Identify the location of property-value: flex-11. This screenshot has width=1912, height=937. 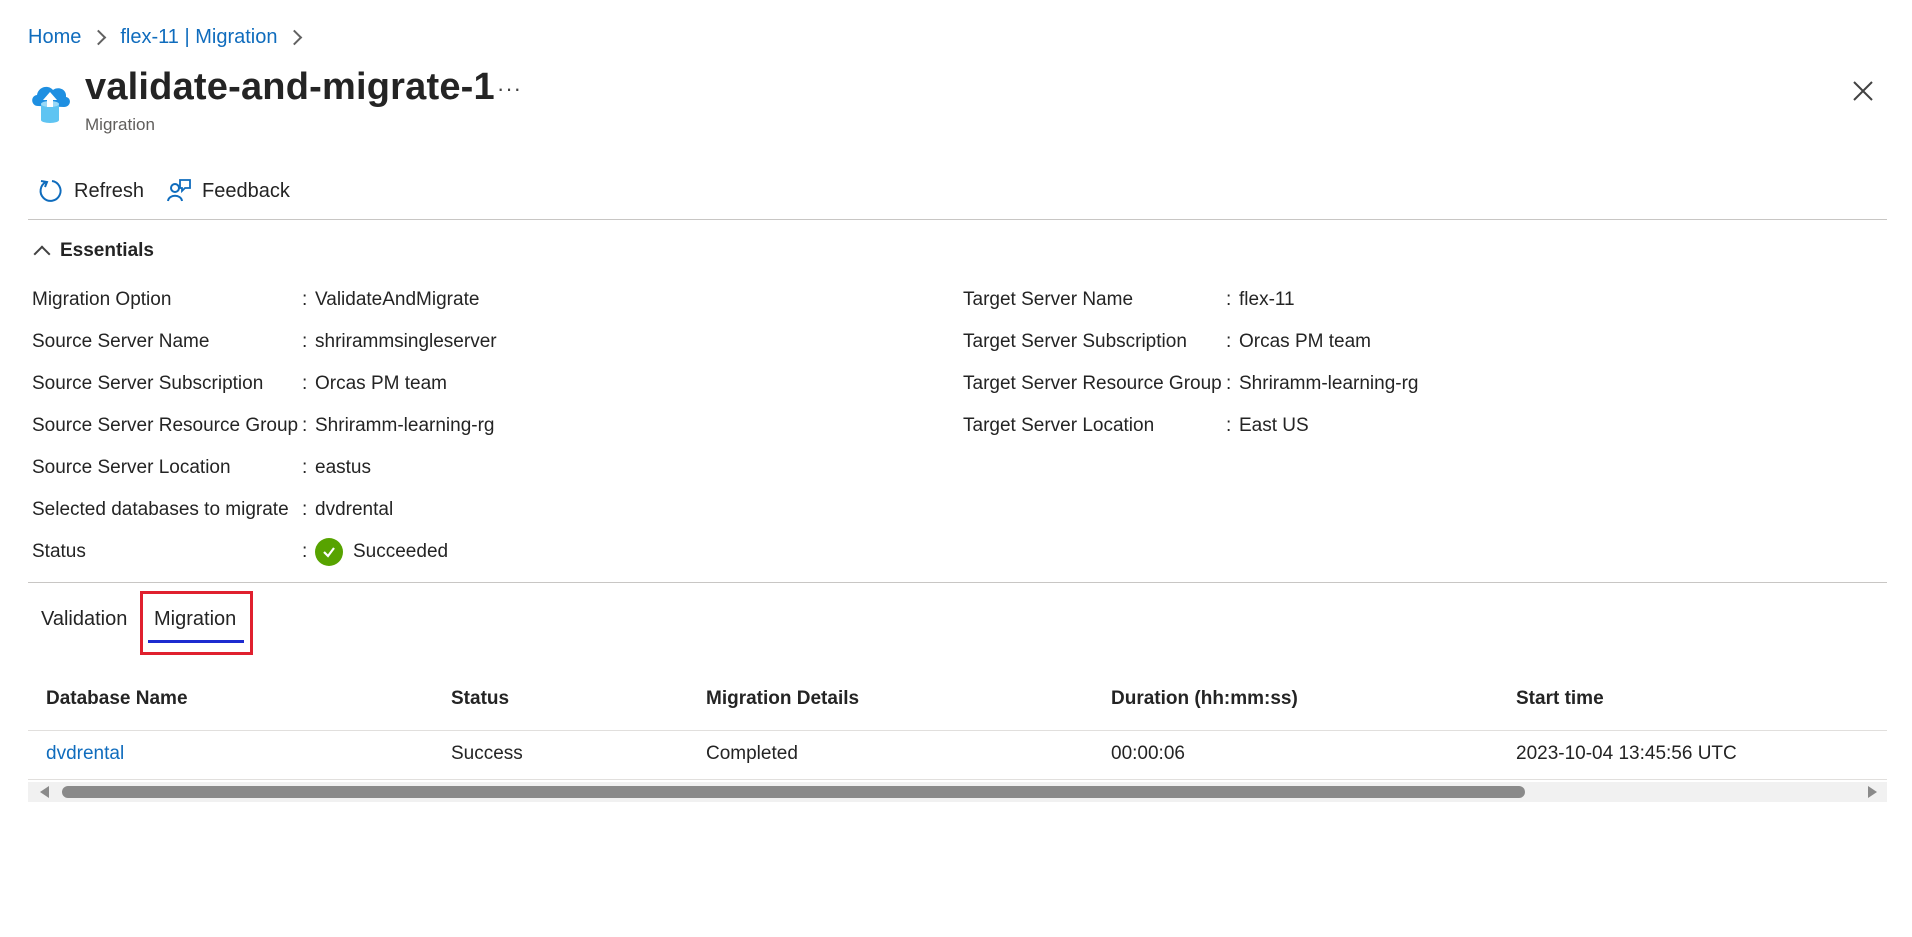
(1267, 299).